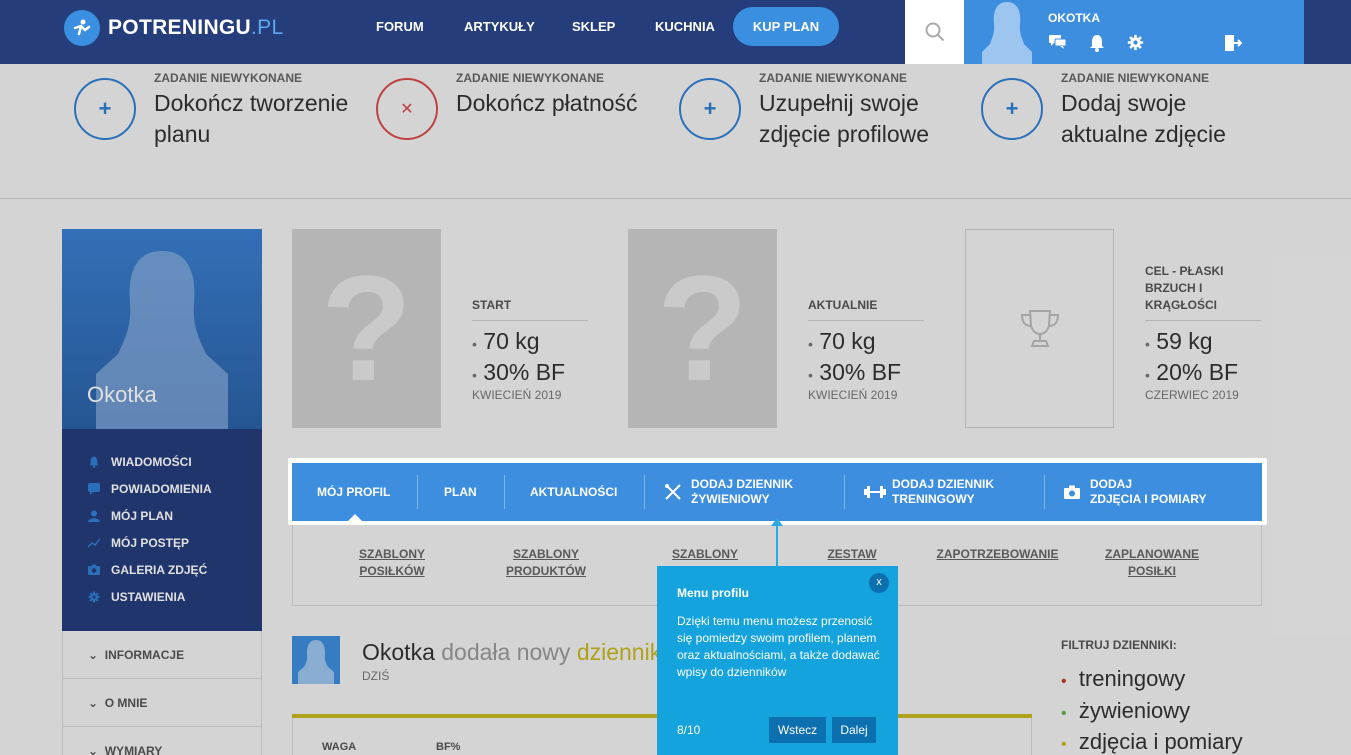 This screenshot has width=1351, height=755. I want to click on nav-sklep: SKLEP, so click(593, 26).